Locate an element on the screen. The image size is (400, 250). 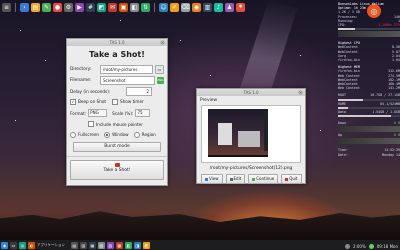
app-icon: ◐ is located at coordinates (31, 245).